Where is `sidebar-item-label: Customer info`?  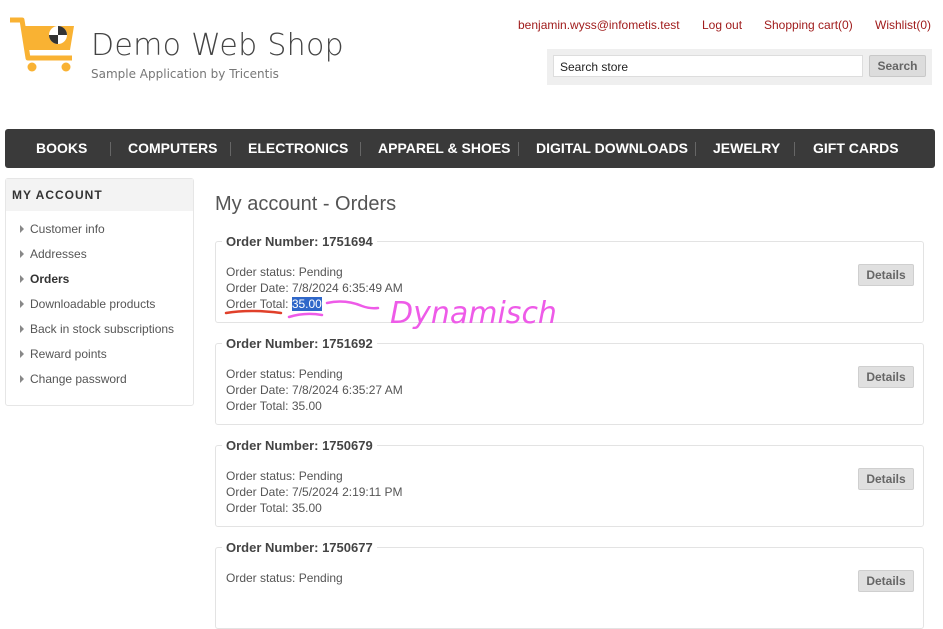 sidebar-item-label: Customer info is located at coordinates (67, 229).